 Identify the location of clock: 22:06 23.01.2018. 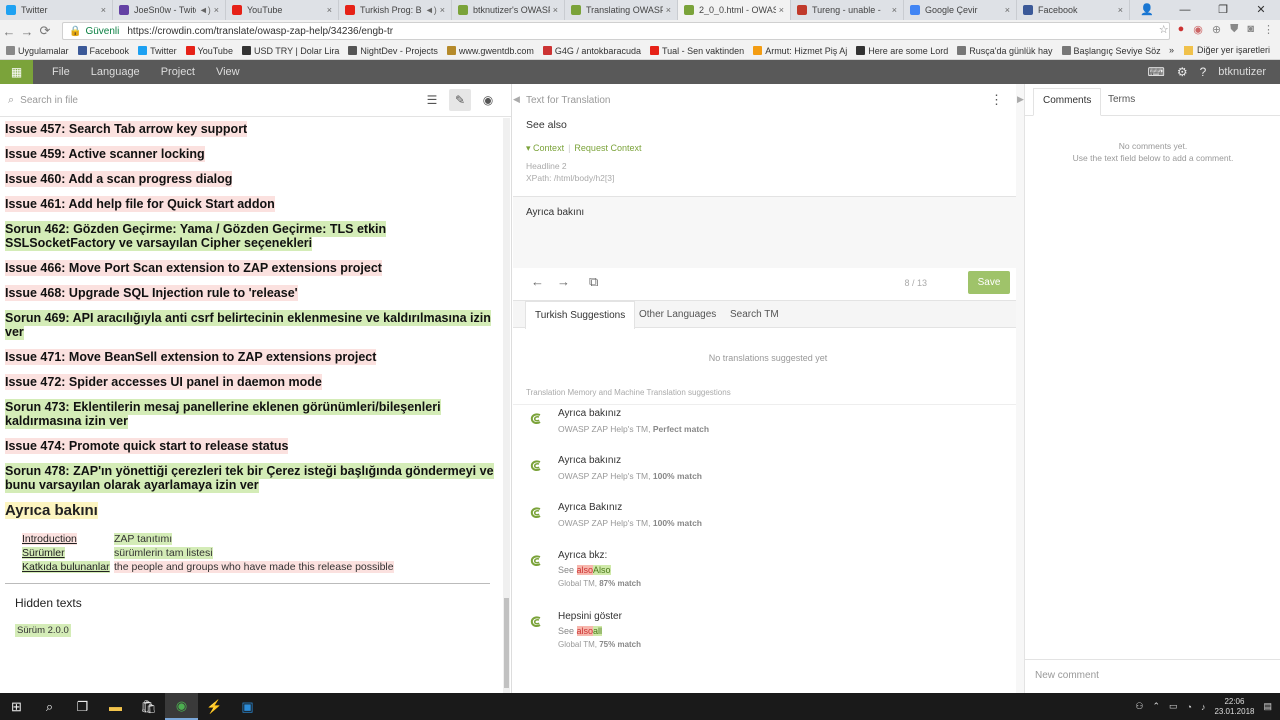
(1234, 707).